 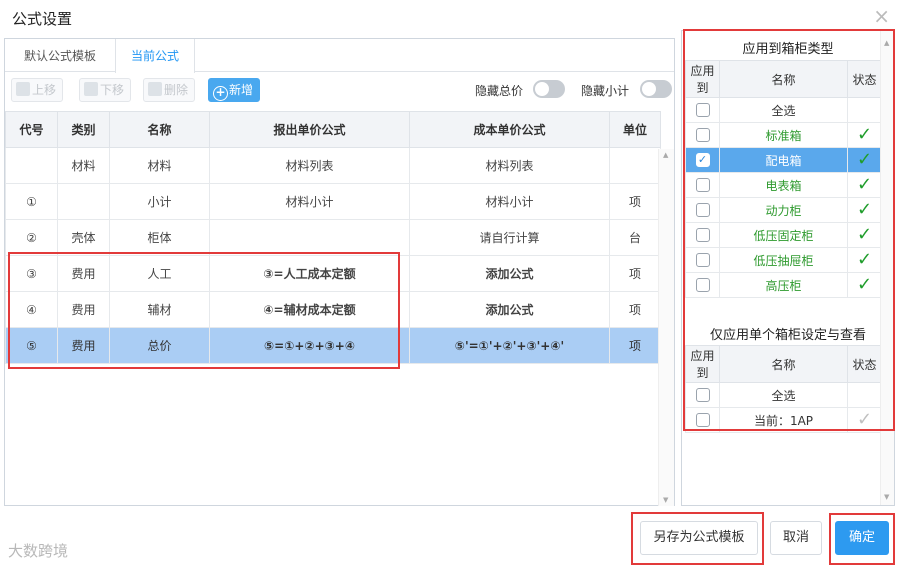 What do you see at coordinates (83, 237) in the screenshot?
I see `cell-category: 壳体` at bounding box center [83, 237].